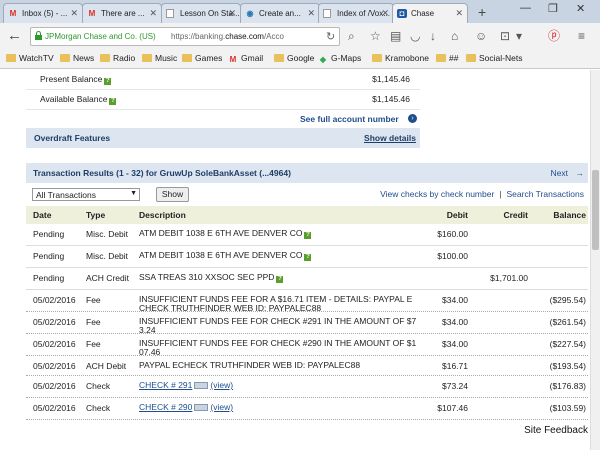 The height and width of the screenshot is (450, 600). What do you see at coordinates (42, 215) in the screenshot?
I see `col-date: Date` at bounding box center [42, 215].